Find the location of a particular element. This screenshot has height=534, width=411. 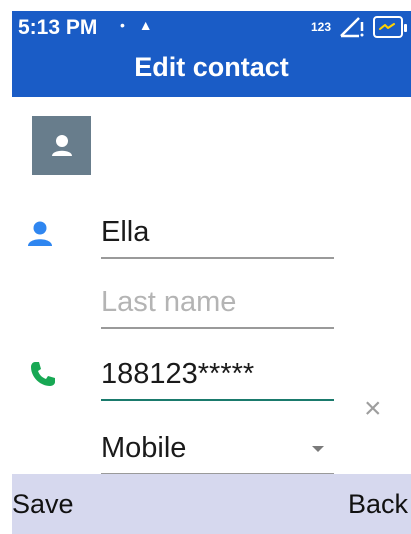

contact-photo-button is located at coordinates (61, 145).